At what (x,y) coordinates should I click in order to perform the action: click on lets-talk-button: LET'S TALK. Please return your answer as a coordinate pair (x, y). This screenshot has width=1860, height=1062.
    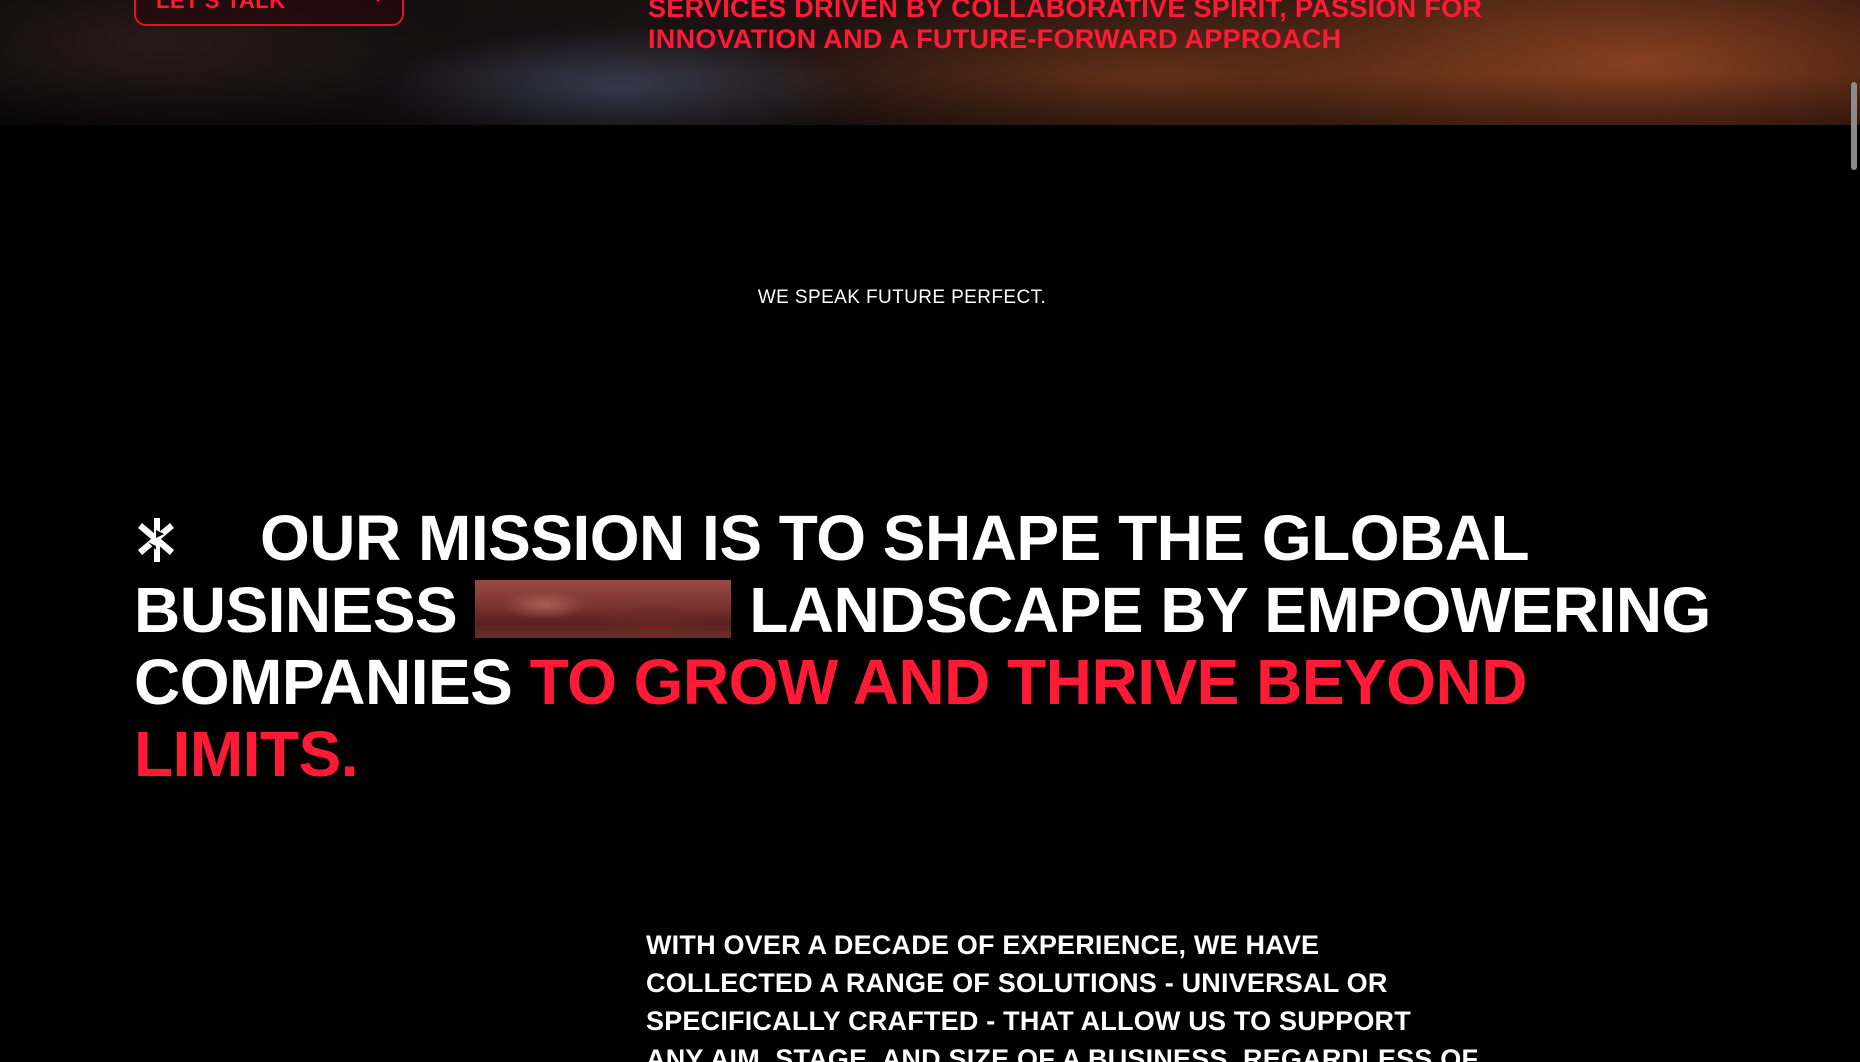
    Looking at the image, I should click on (269, 13).